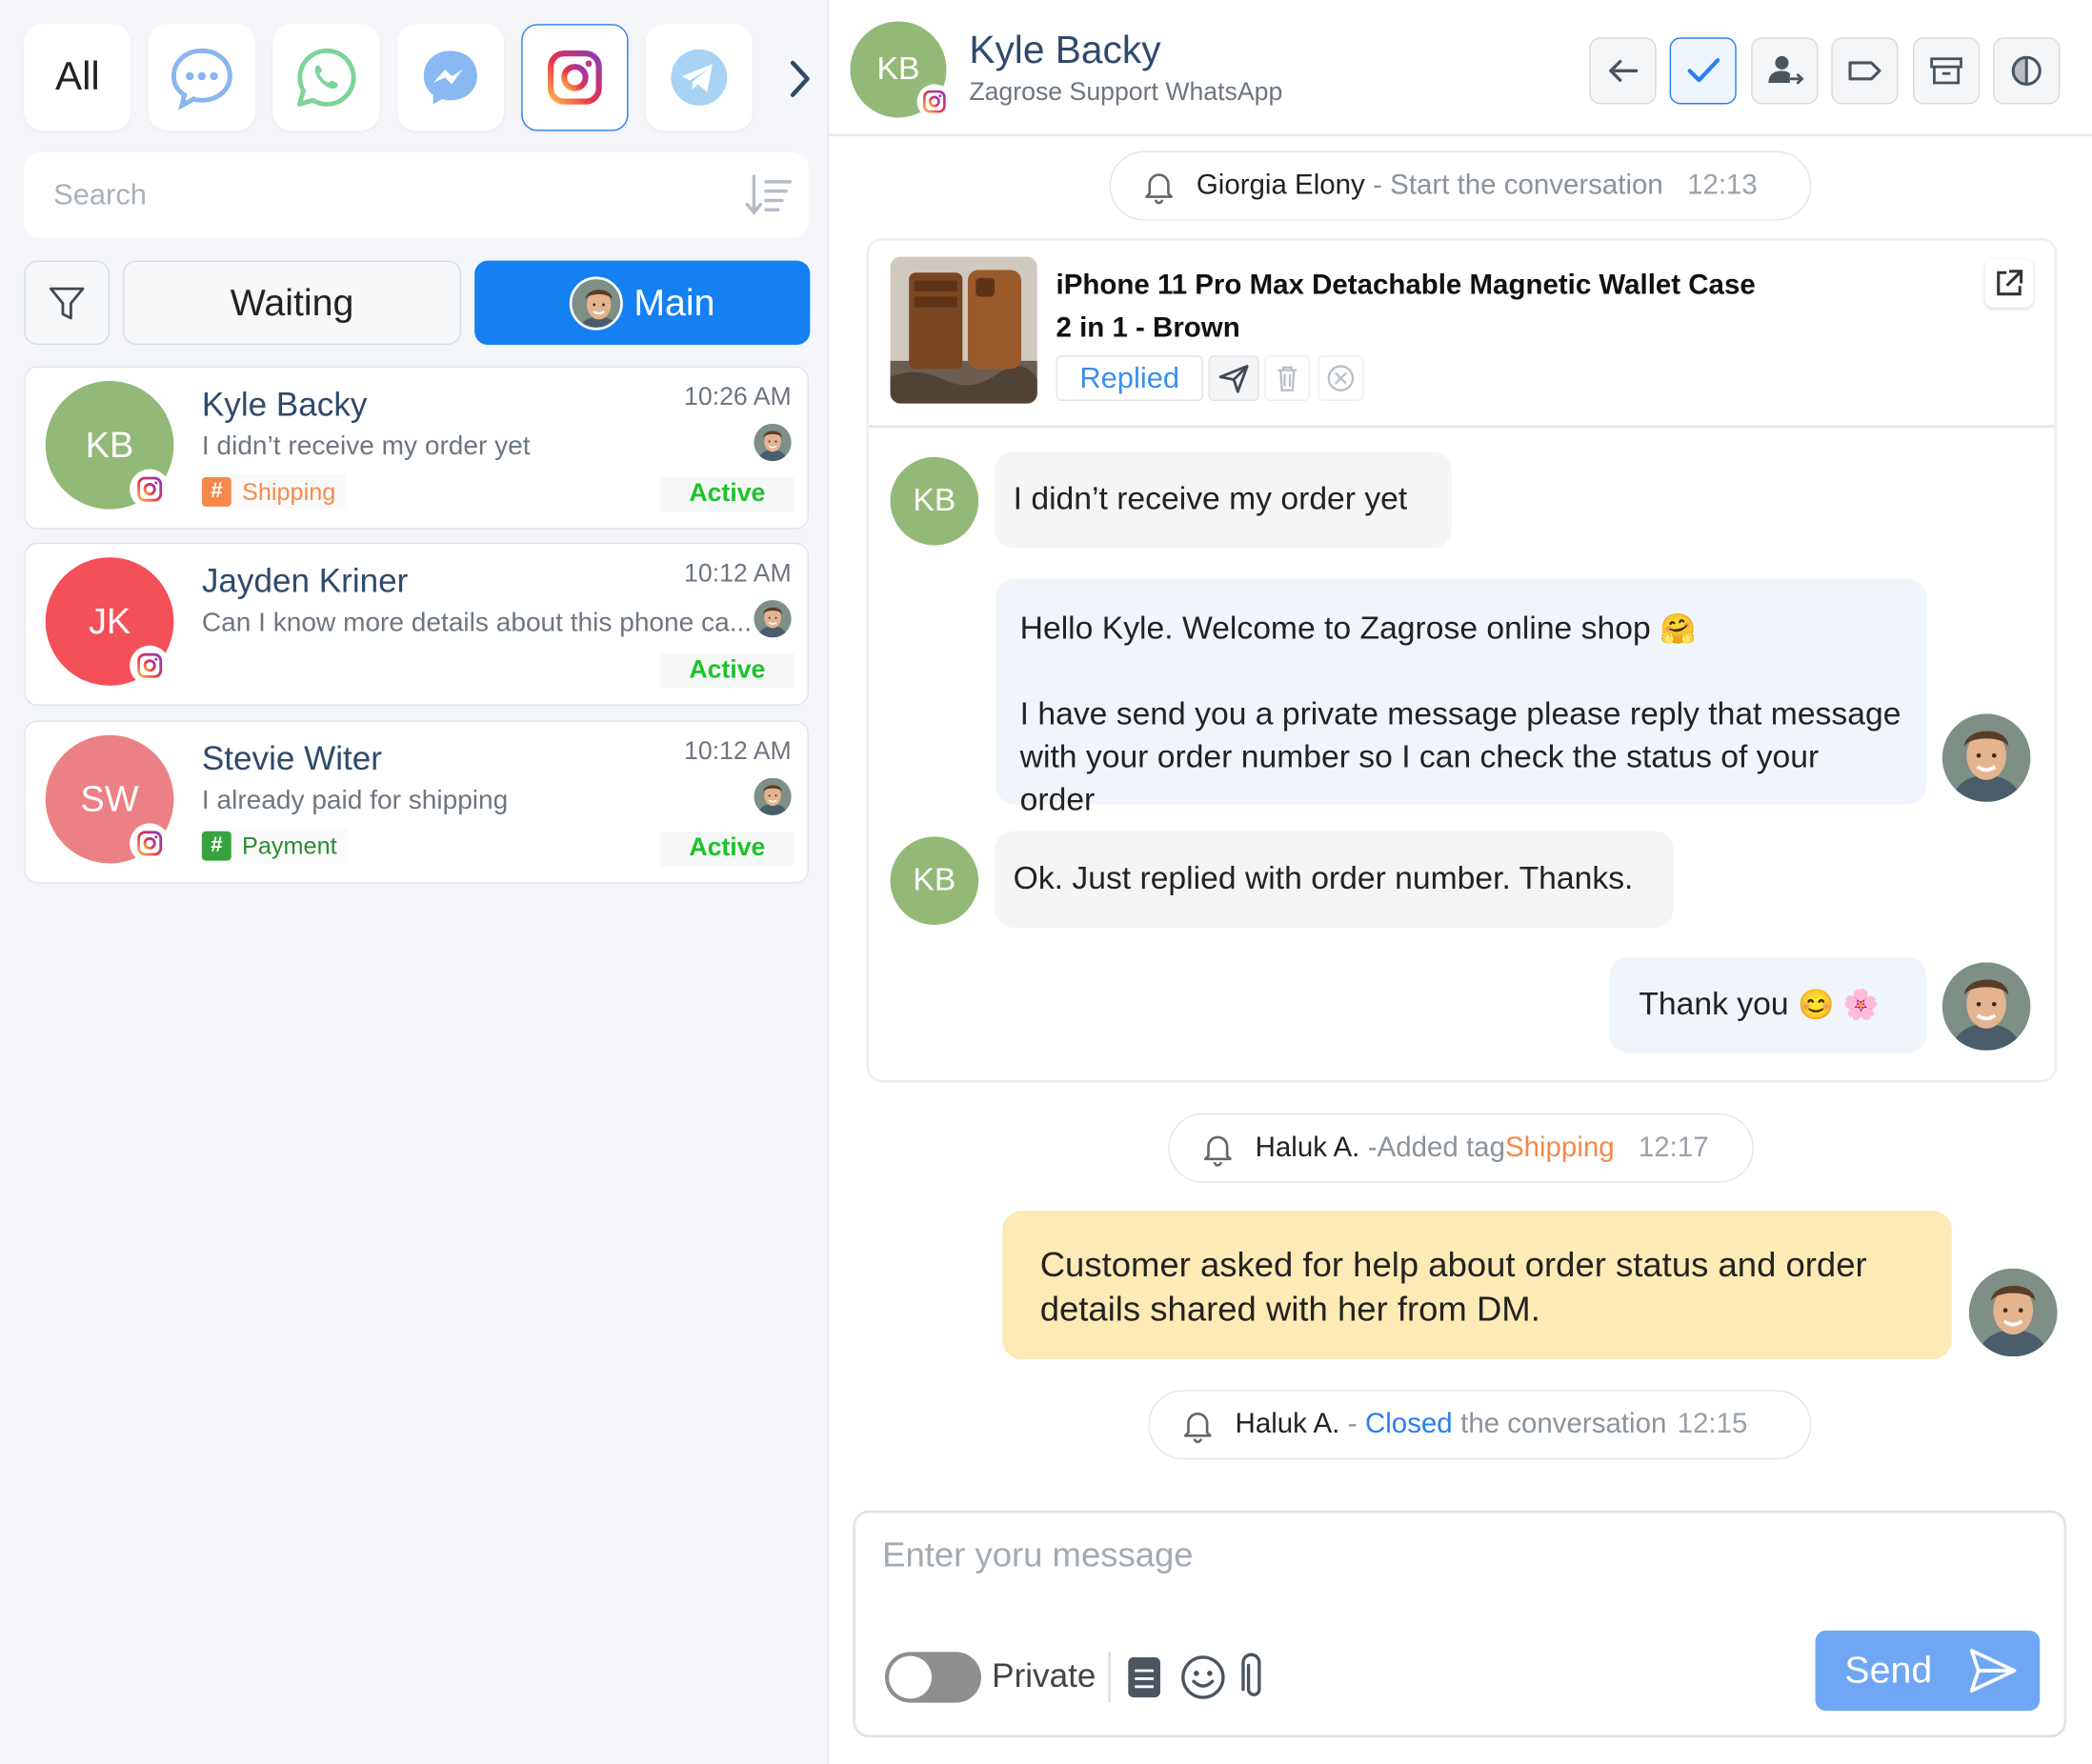 The image size is (2092, 1764). I want to click on dismiss-button, so click(1341, 378).